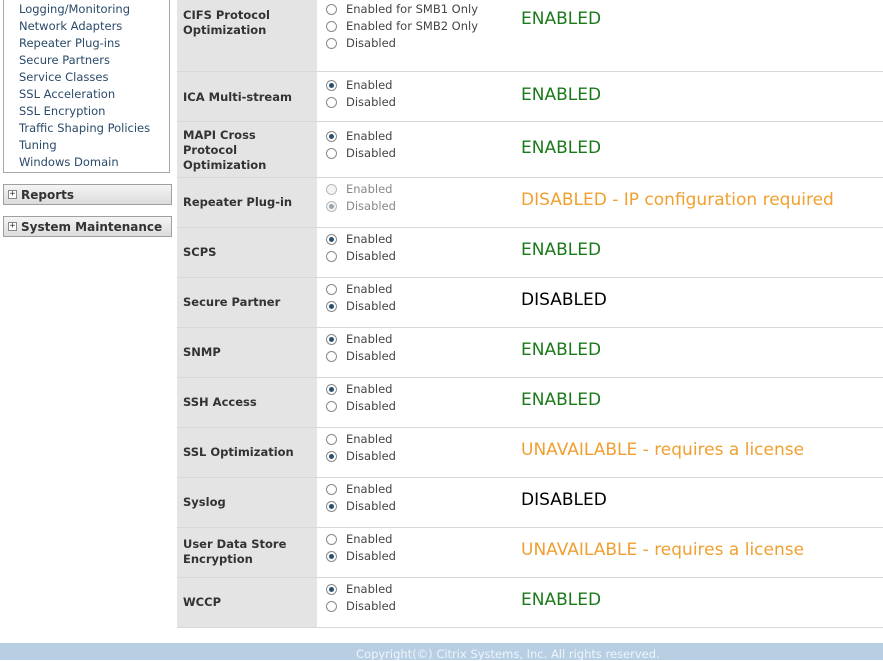  What do you see at coordinates (247, 149) in the screenshot?
I see `feature-name-cell: MAPI Cross Protocol Optimization` at bounding box center [247, 149].